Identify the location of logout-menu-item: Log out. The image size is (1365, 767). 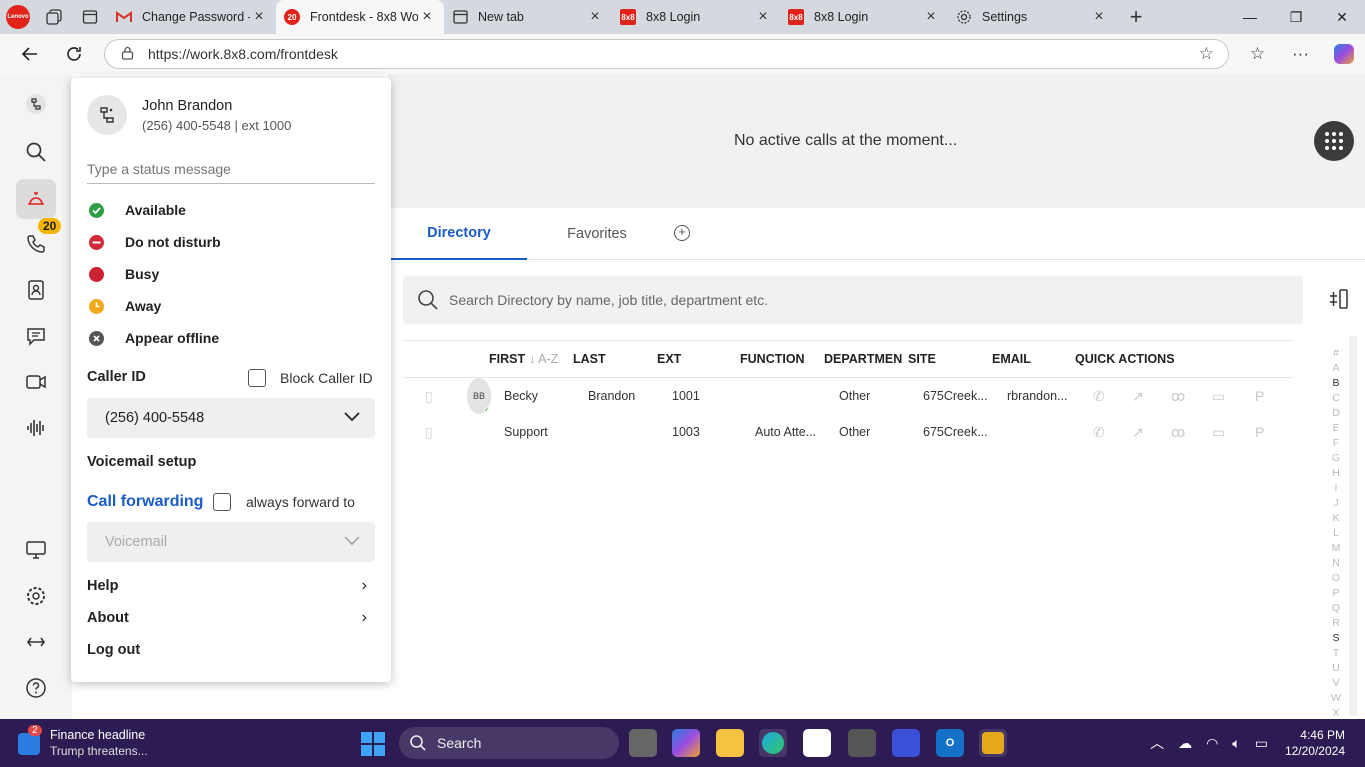
(231, 650).